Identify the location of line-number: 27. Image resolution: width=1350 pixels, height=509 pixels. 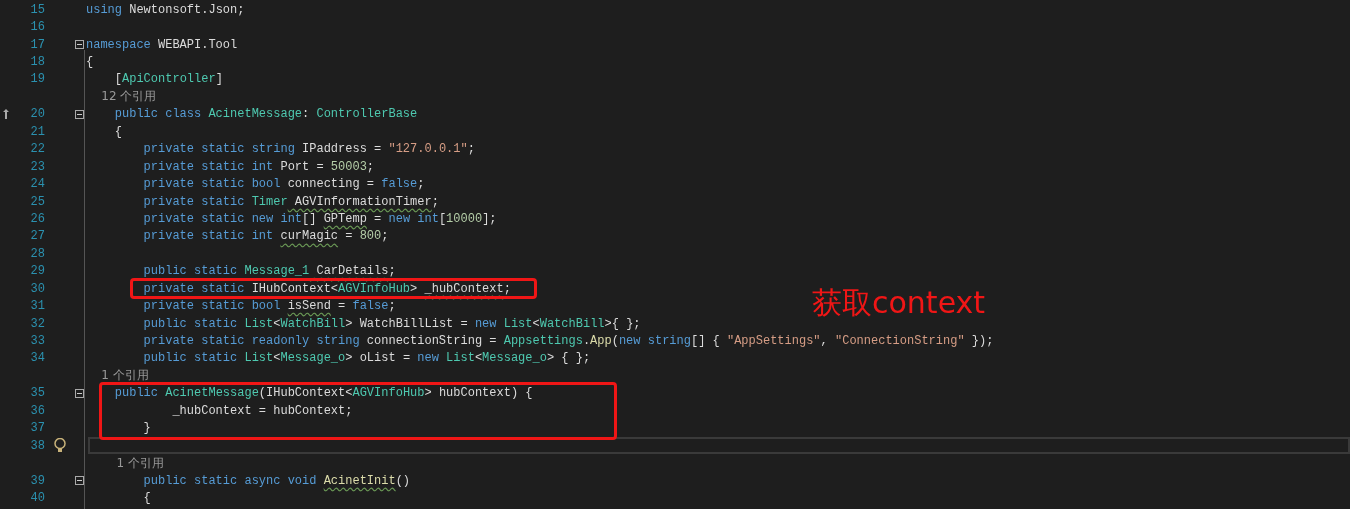
(37, 236).